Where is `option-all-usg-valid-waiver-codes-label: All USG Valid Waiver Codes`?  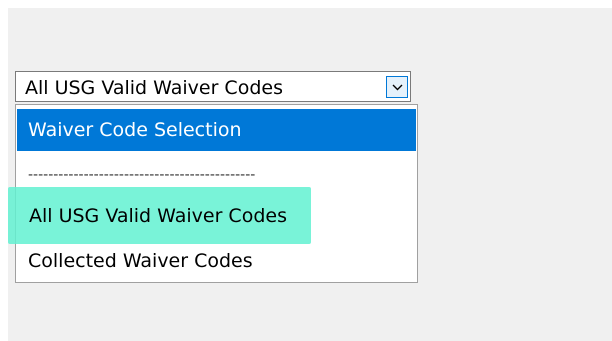 option-all-usg-valid-waiver-codes-label: All USG Valid Waiver Codes is located at coordinates (158, 216).